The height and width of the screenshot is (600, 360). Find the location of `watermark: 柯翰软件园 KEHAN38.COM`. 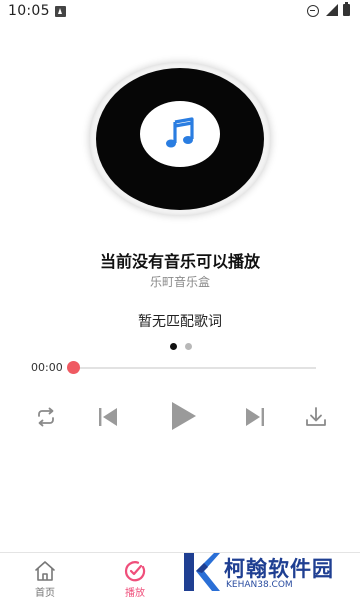

watermark: 柯翰软件园 KEHAN38.COM is located at coordinates (265, 572).